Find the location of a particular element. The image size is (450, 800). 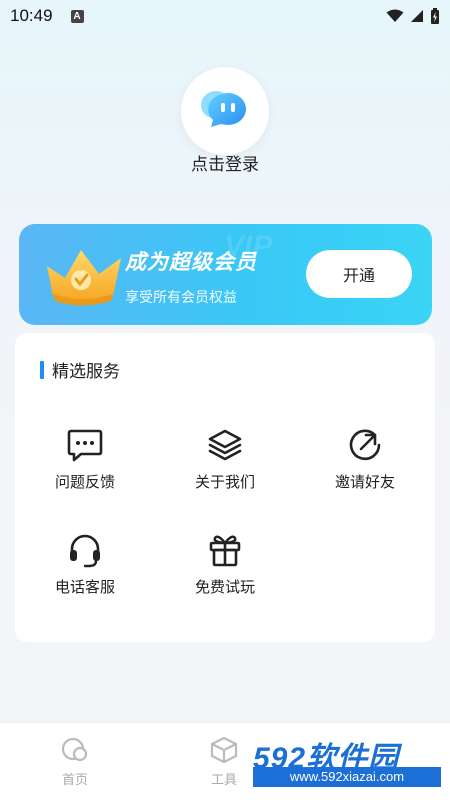

service-invite-friends-label: 邀请好友 is located at coordinates (364, 482).